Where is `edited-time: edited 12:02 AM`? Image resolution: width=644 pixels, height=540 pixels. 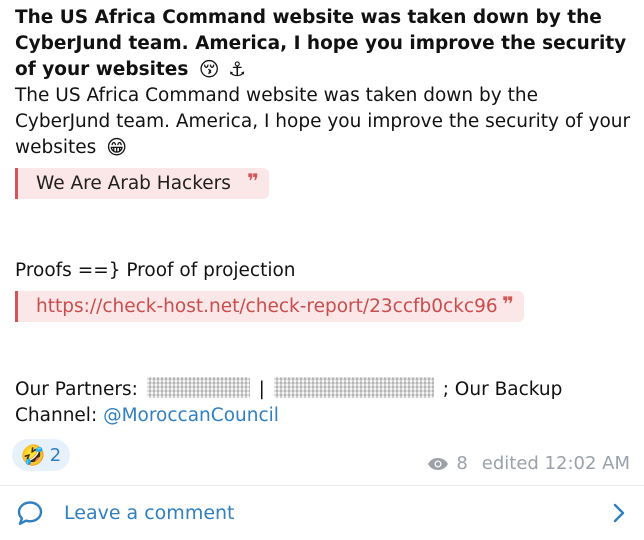
edited-time: edited 12:02 AM is located at coordinates (555, 463).